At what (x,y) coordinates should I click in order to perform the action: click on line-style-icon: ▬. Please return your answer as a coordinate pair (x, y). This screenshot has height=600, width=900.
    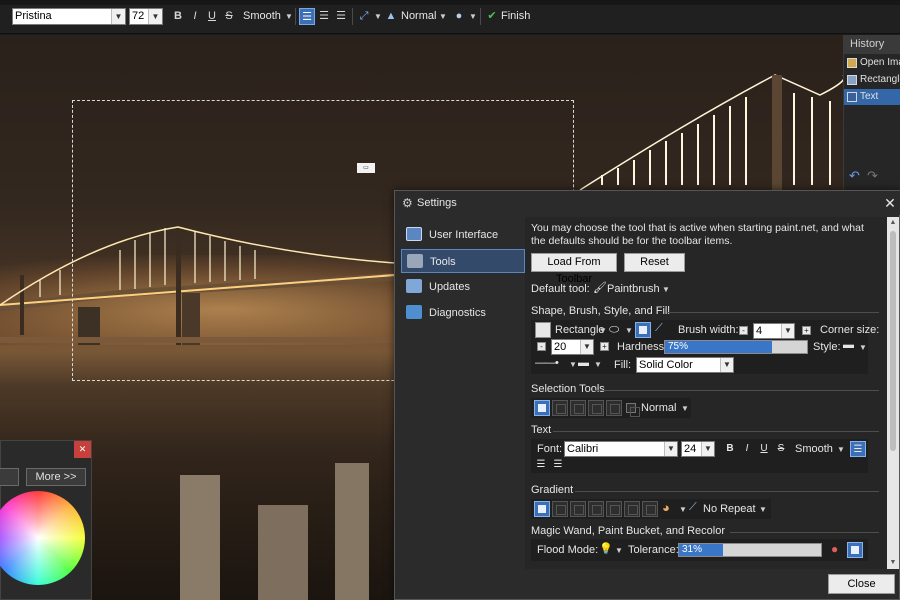
    Looking at the image, I should click on (848, 345).